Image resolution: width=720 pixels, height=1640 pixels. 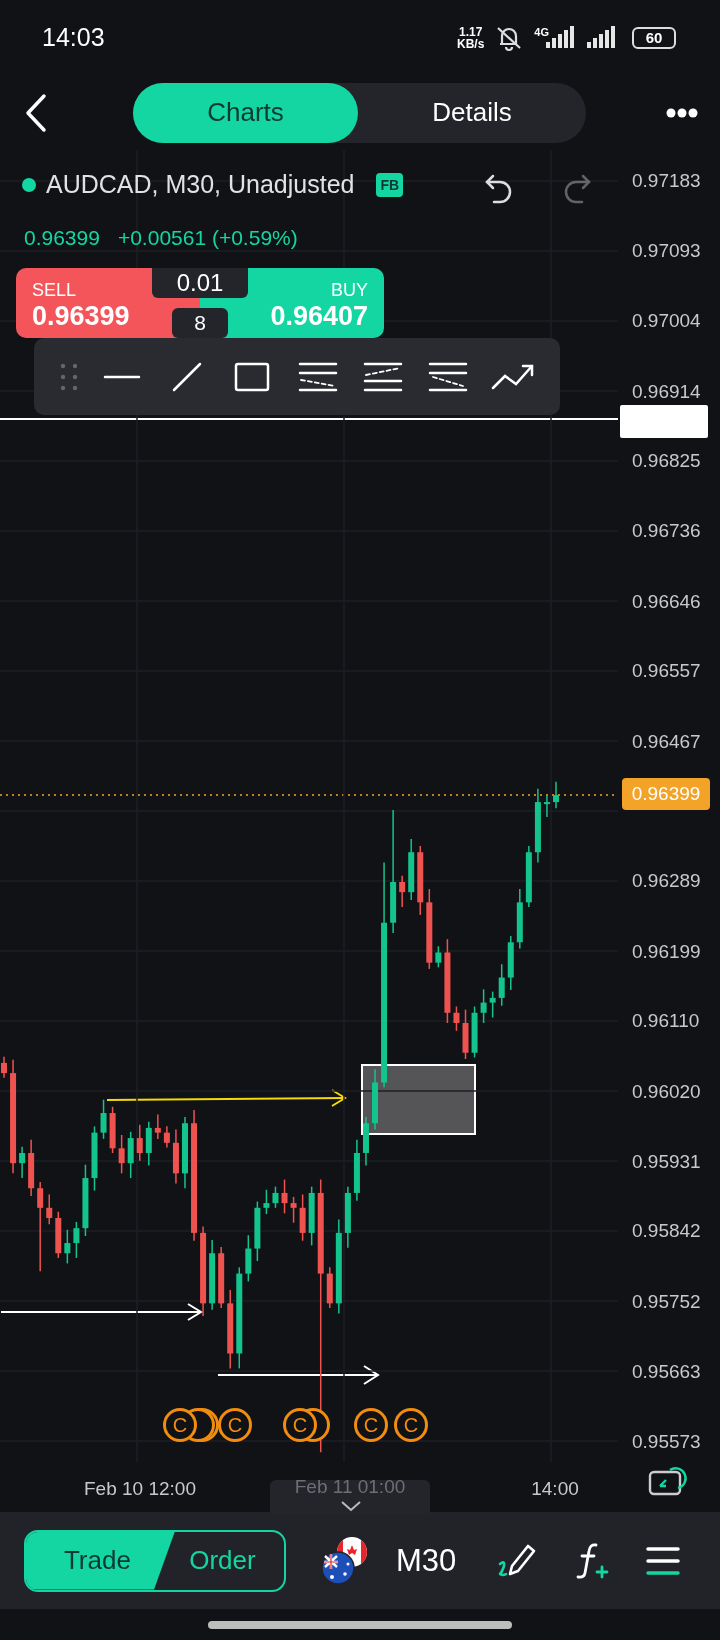 I want to click on lot-size: 0.01, so click(x=200, y=283).